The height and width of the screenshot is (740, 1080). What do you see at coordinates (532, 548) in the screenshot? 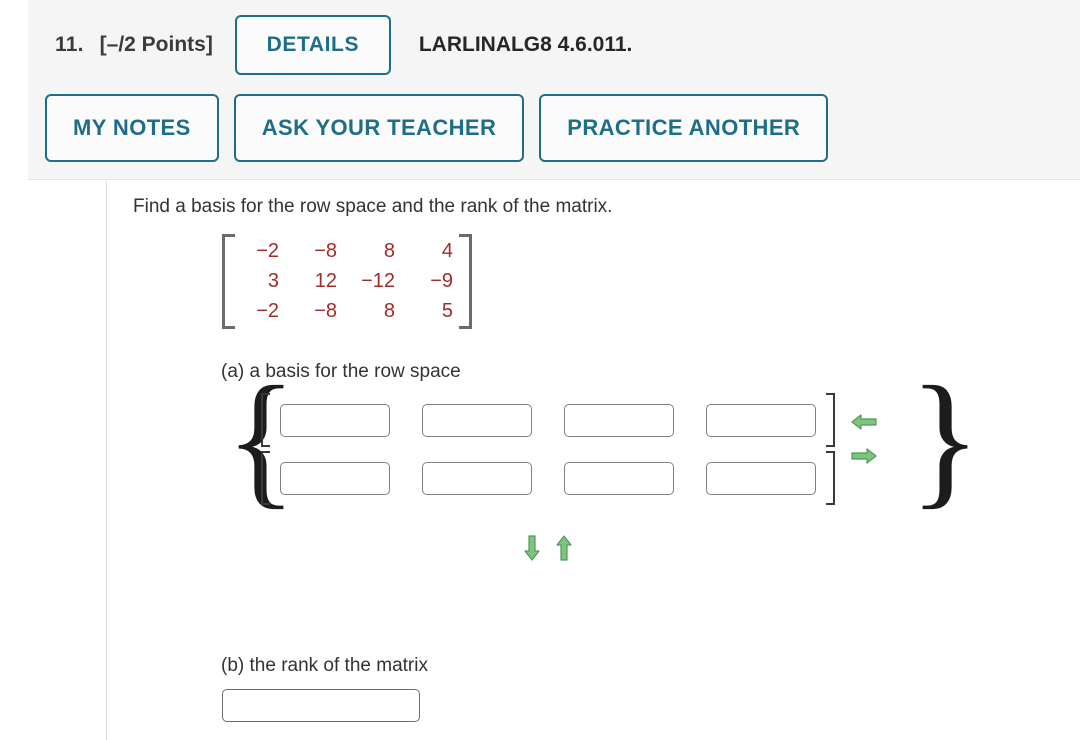
I see `arrow-down-icon` at bounding box center [532, 548].